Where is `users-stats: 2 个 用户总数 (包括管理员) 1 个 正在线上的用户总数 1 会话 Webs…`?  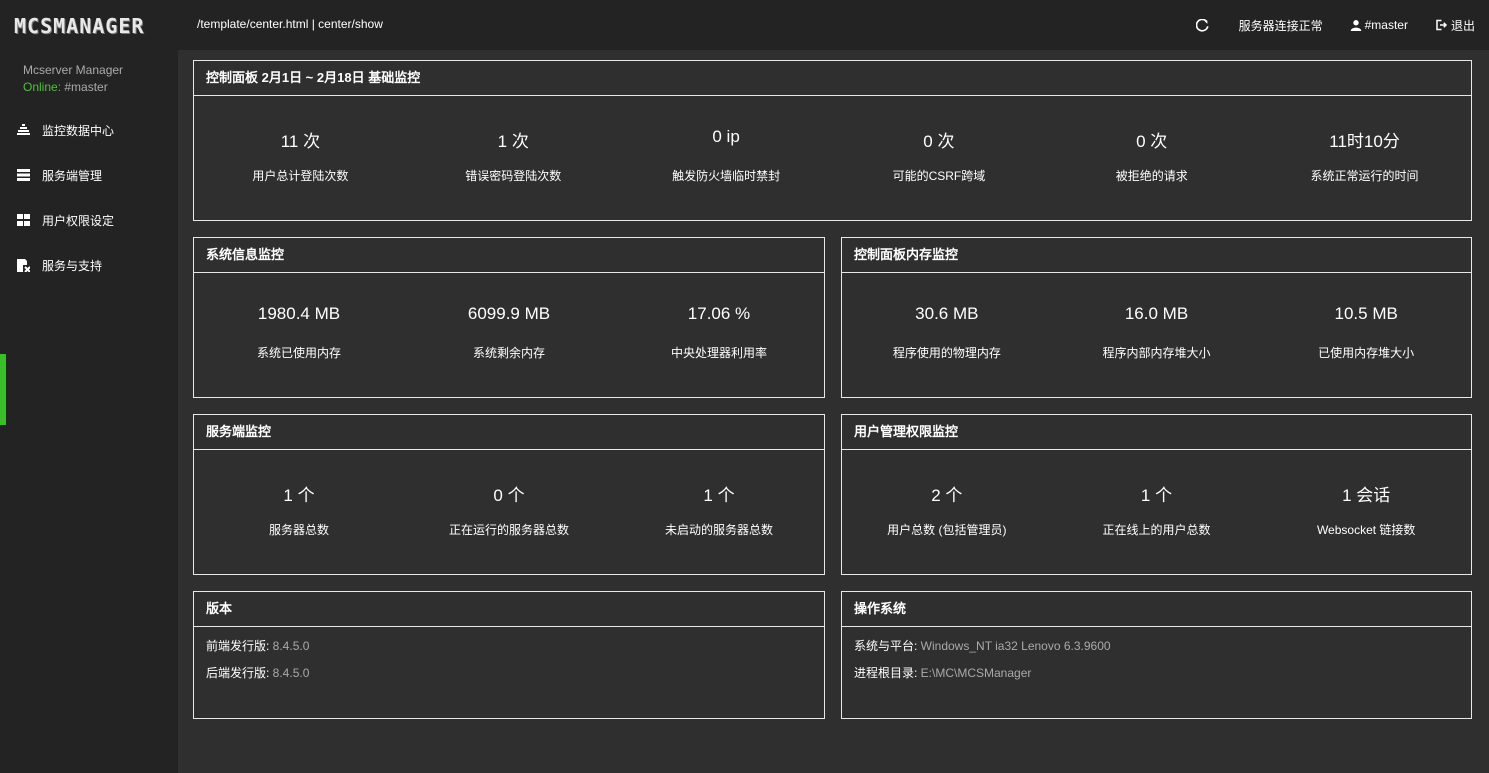
users-stats: 2 个 用户总数 (包括管理员) 1 个 正在线上的用户总数 1 会话 Webs… is located at coordinates (1156, 512).